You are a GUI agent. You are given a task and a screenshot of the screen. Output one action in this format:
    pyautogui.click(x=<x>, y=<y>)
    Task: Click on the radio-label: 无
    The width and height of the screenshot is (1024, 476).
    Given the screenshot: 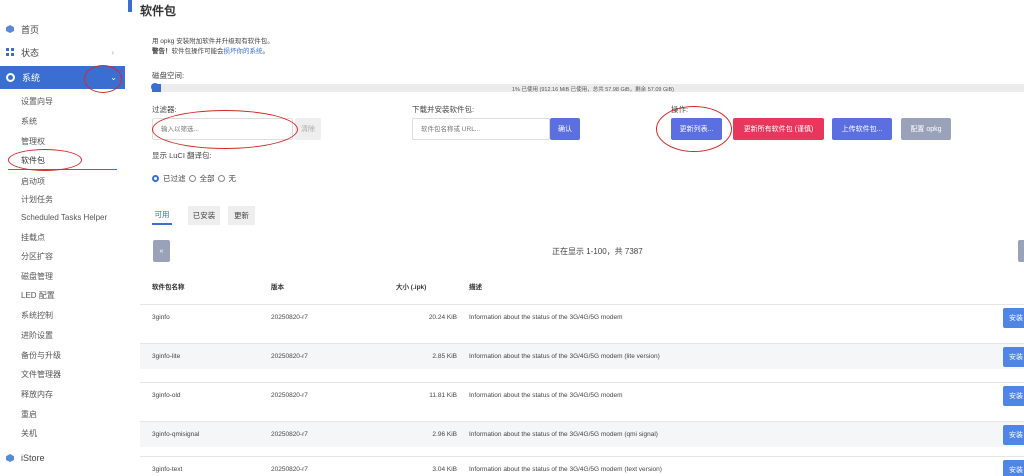 What is the action you would take?
    pyautogui.click(x=232, y=178)
    